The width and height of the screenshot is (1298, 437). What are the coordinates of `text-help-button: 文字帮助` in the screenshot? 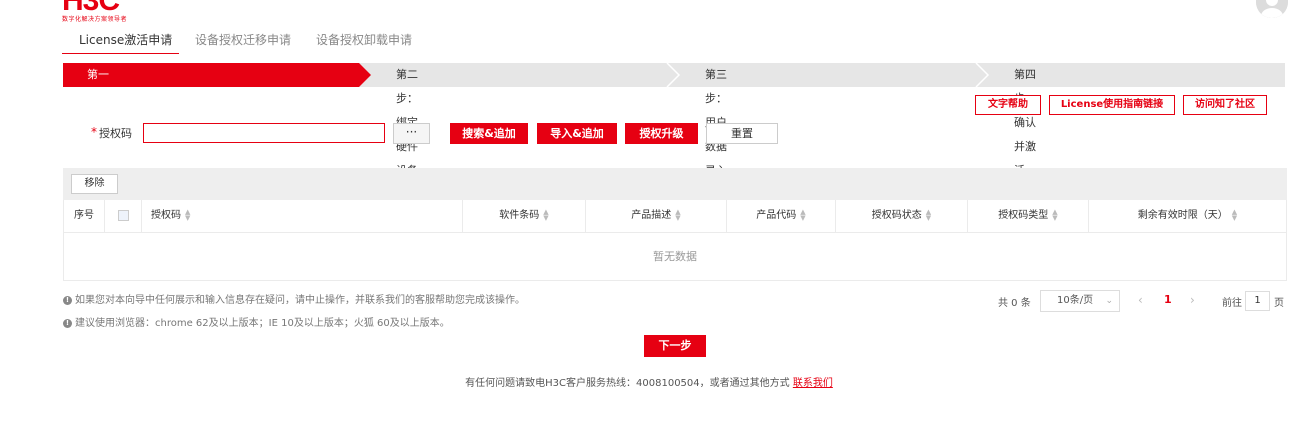 It's located at (1008, 105).